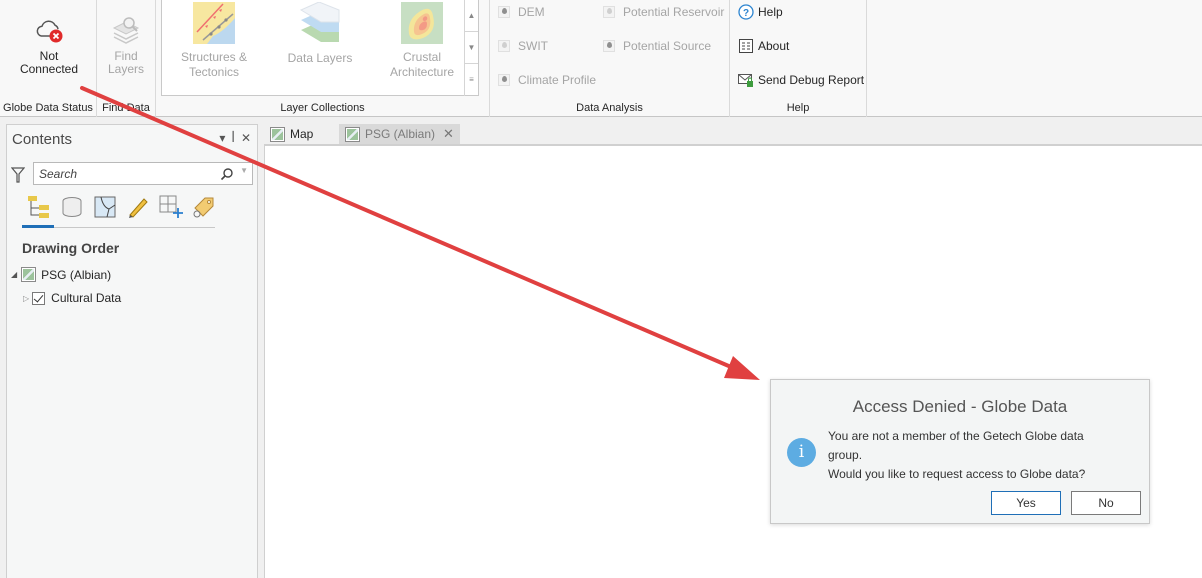 Image resolution: width=1202 pixels, height=578 pixels. I want to click on search-icon, so click(227, 174).